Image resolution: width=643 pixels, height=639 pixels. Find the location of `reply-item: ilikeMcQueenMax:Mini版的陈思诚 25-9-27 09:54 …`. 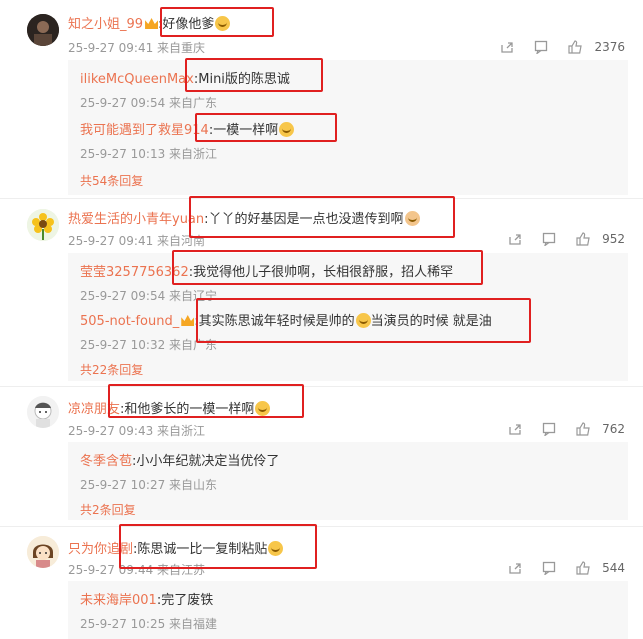

reply-item: ilikeMcQueenMax:Mini版的陈思诚 25-9-27 09:54 … is located at coordinates (185, 89).